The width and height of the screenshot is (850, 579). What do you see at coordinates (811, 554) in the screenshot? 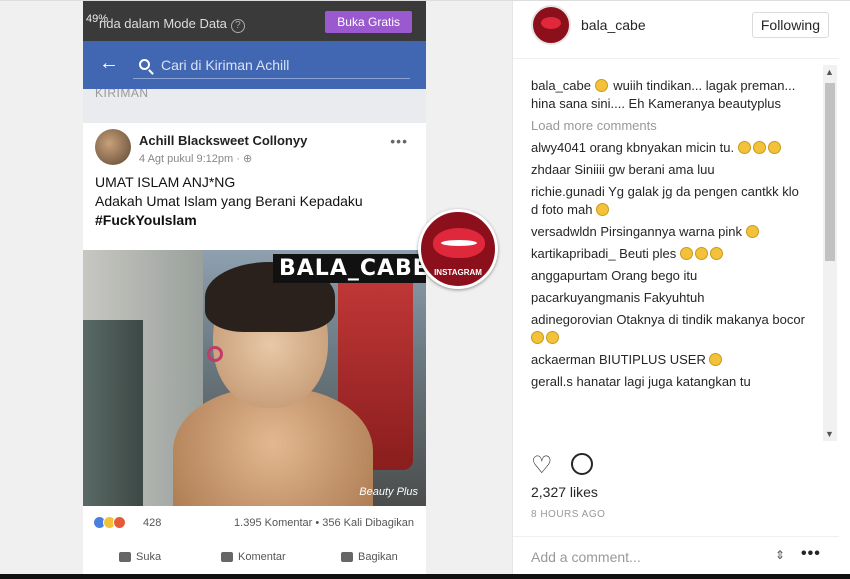
I see `more-options-icon: •••` at bounding box center [811, 554].